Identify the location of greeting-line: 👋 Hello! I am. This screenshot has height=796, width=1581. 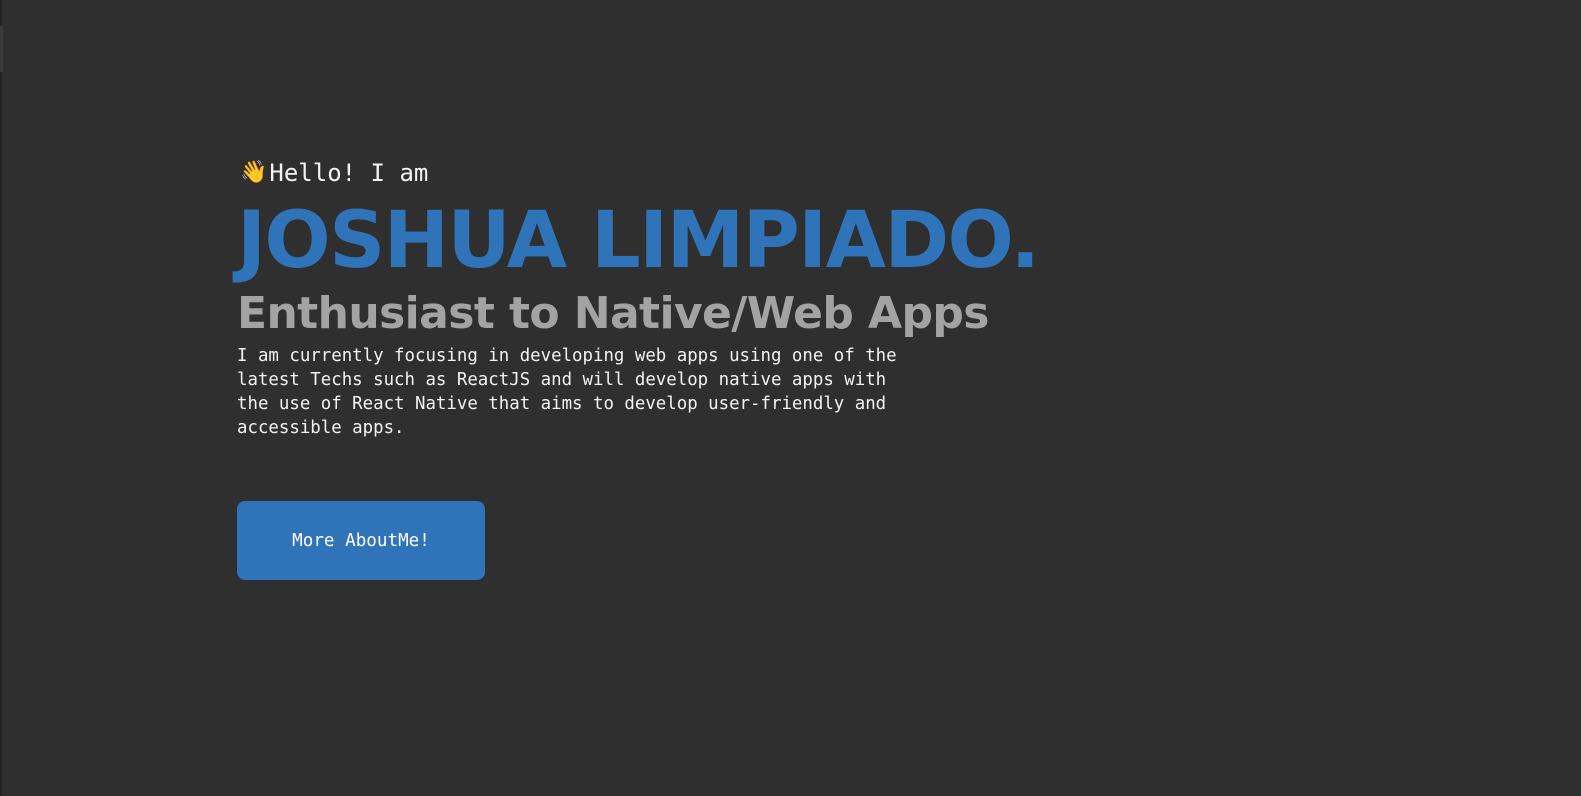
(688, 173).